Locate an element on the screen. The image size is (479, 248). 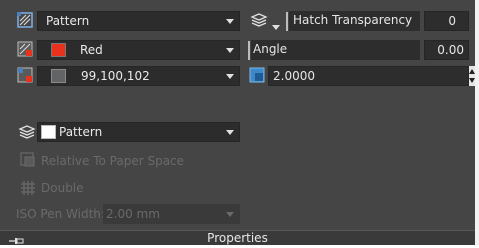
angle-label: Angle is located at coordinates (270, 49).